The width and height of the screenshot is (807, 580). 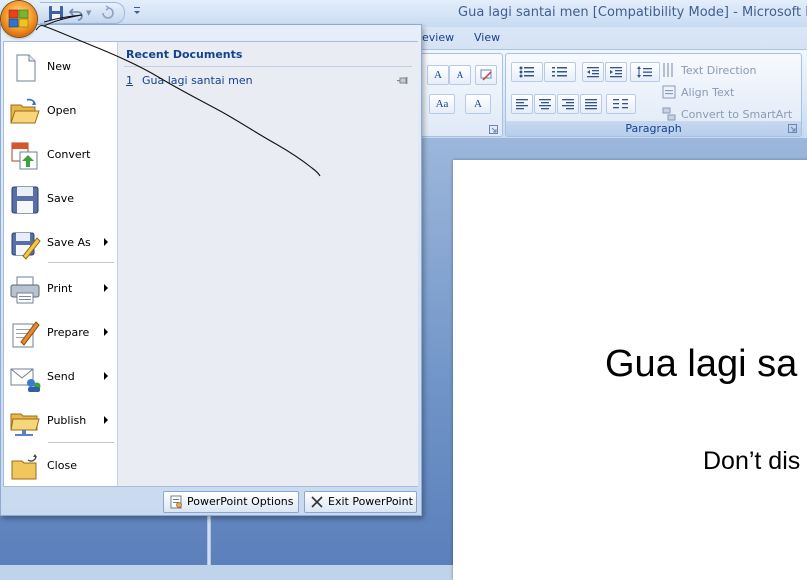 What do you see at coordinates (317, 502) in the screenshot?
I see `exit-icon` at bounding box center [317, 502].